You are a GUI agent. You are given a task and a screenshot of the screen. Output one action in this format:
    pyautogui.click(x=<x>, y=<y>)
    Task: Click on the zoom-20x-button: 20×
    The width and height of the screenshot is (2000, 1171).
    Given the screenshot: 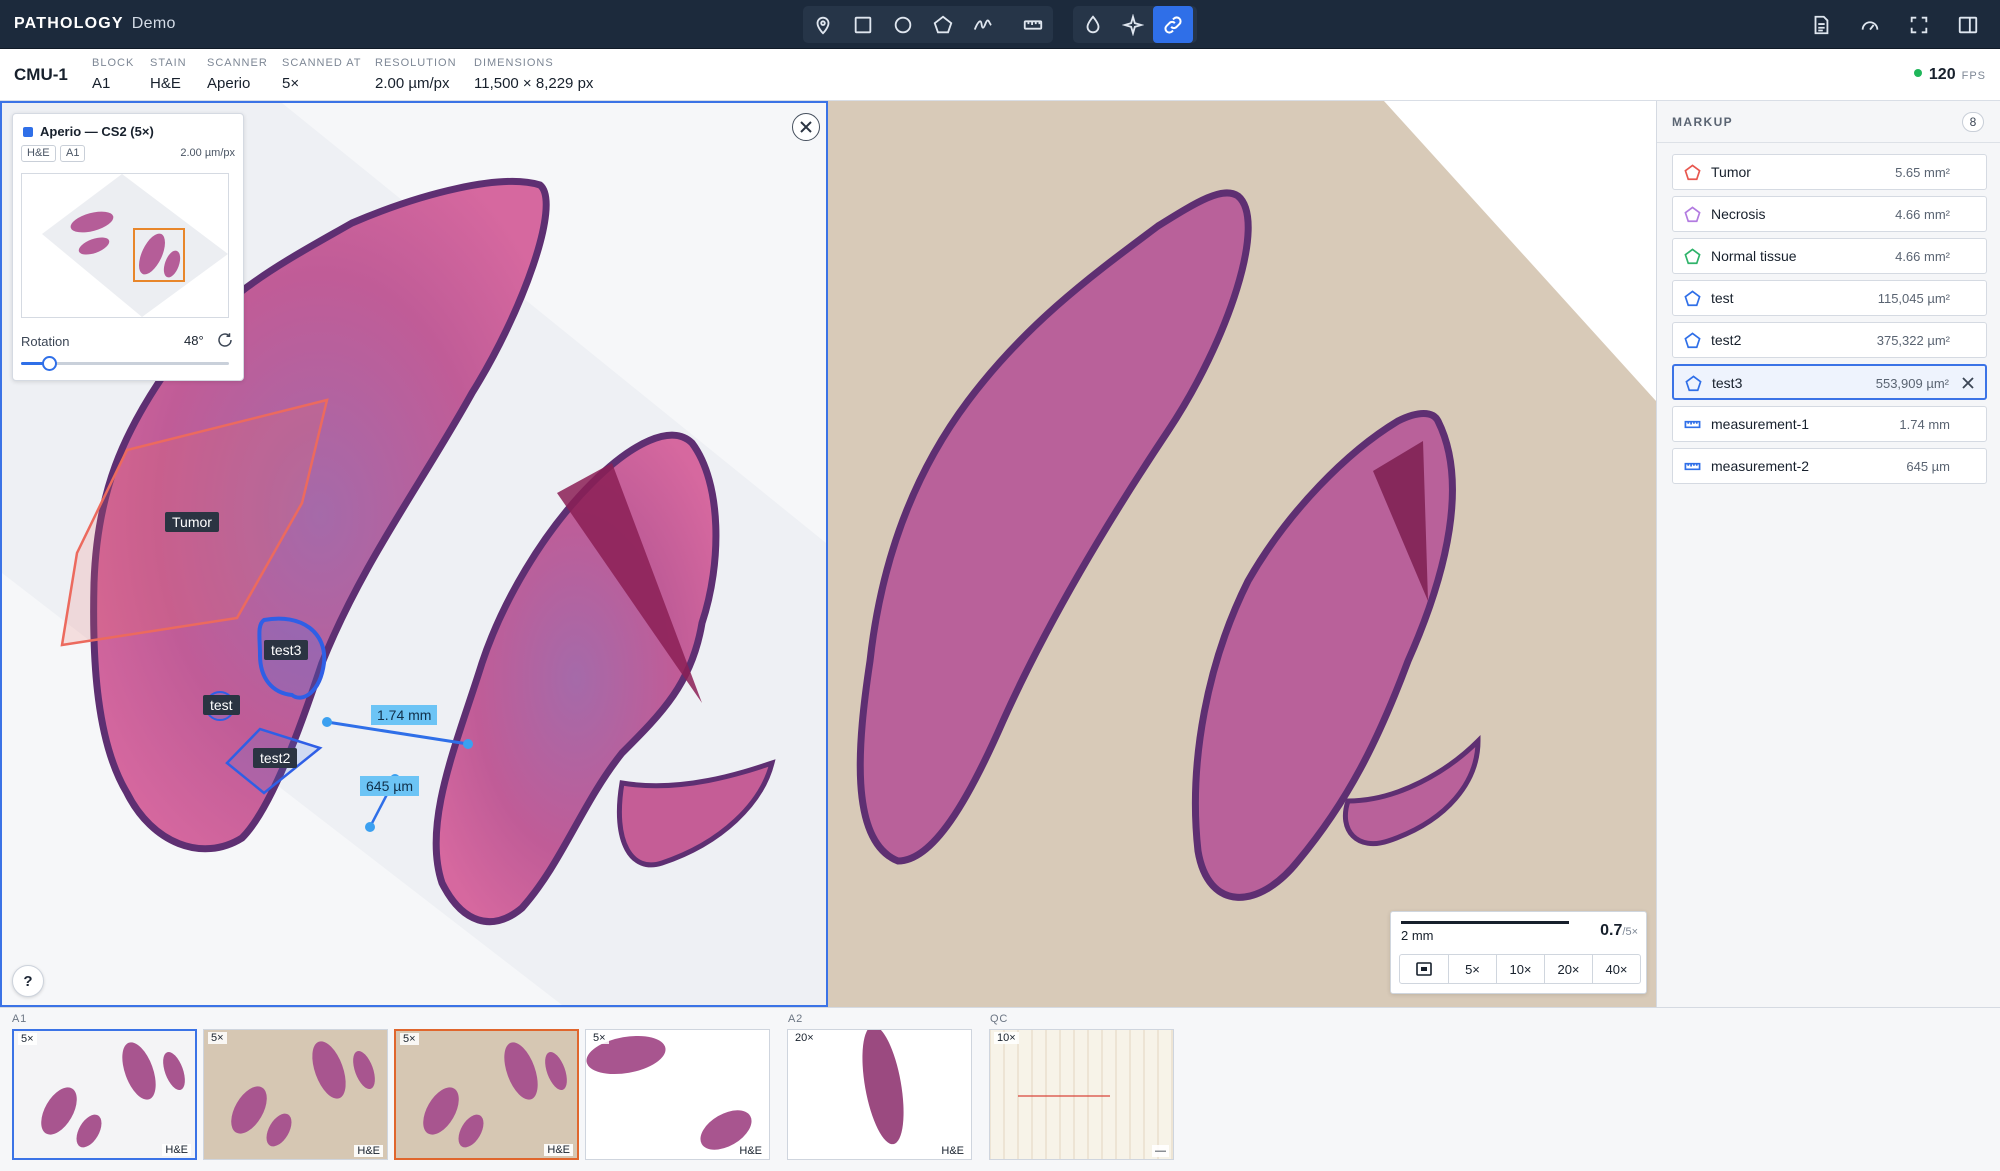 What is the action you would take?
    pyautogui.click(x=1568, y=969)
    